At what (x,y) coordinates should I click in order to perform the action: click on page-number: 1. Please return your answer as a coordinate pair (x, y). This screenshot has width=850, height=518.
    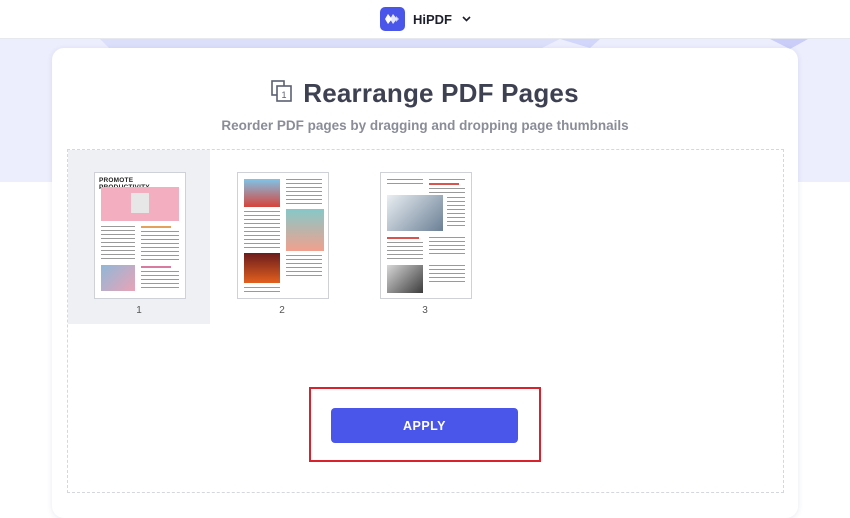
    Looking at the image, I should click on (139, 310).